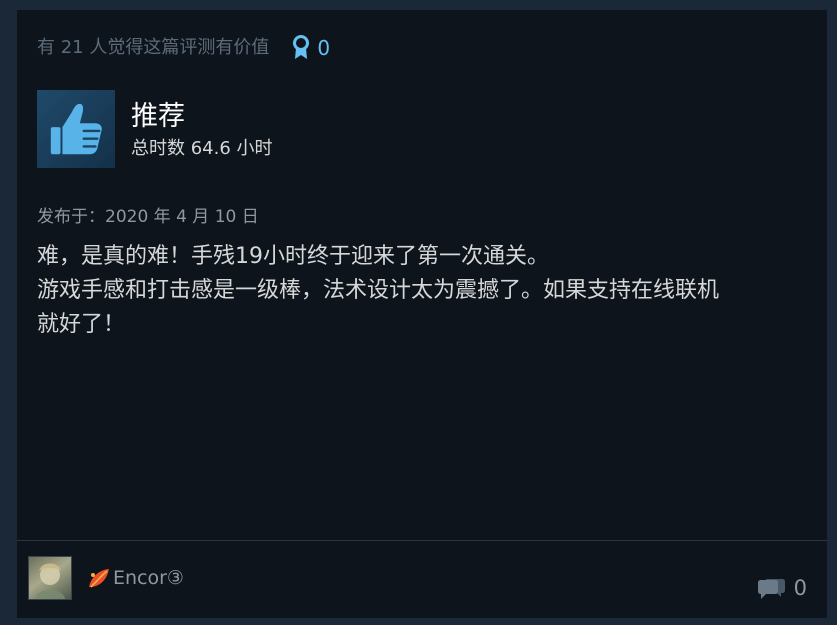 The image size is (837, 625). What do you see at coordinates (81, 324) in the screenshot?
I see `review-line: 就好了！` at bounding box center [81, 324].